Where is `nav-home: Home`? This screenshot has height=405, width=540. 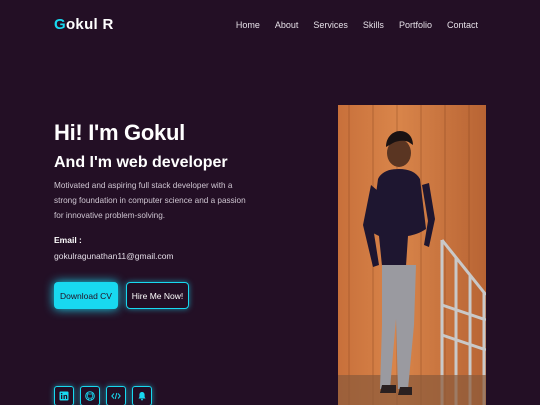
nav-home: Home is located at coordinates (248, 25).